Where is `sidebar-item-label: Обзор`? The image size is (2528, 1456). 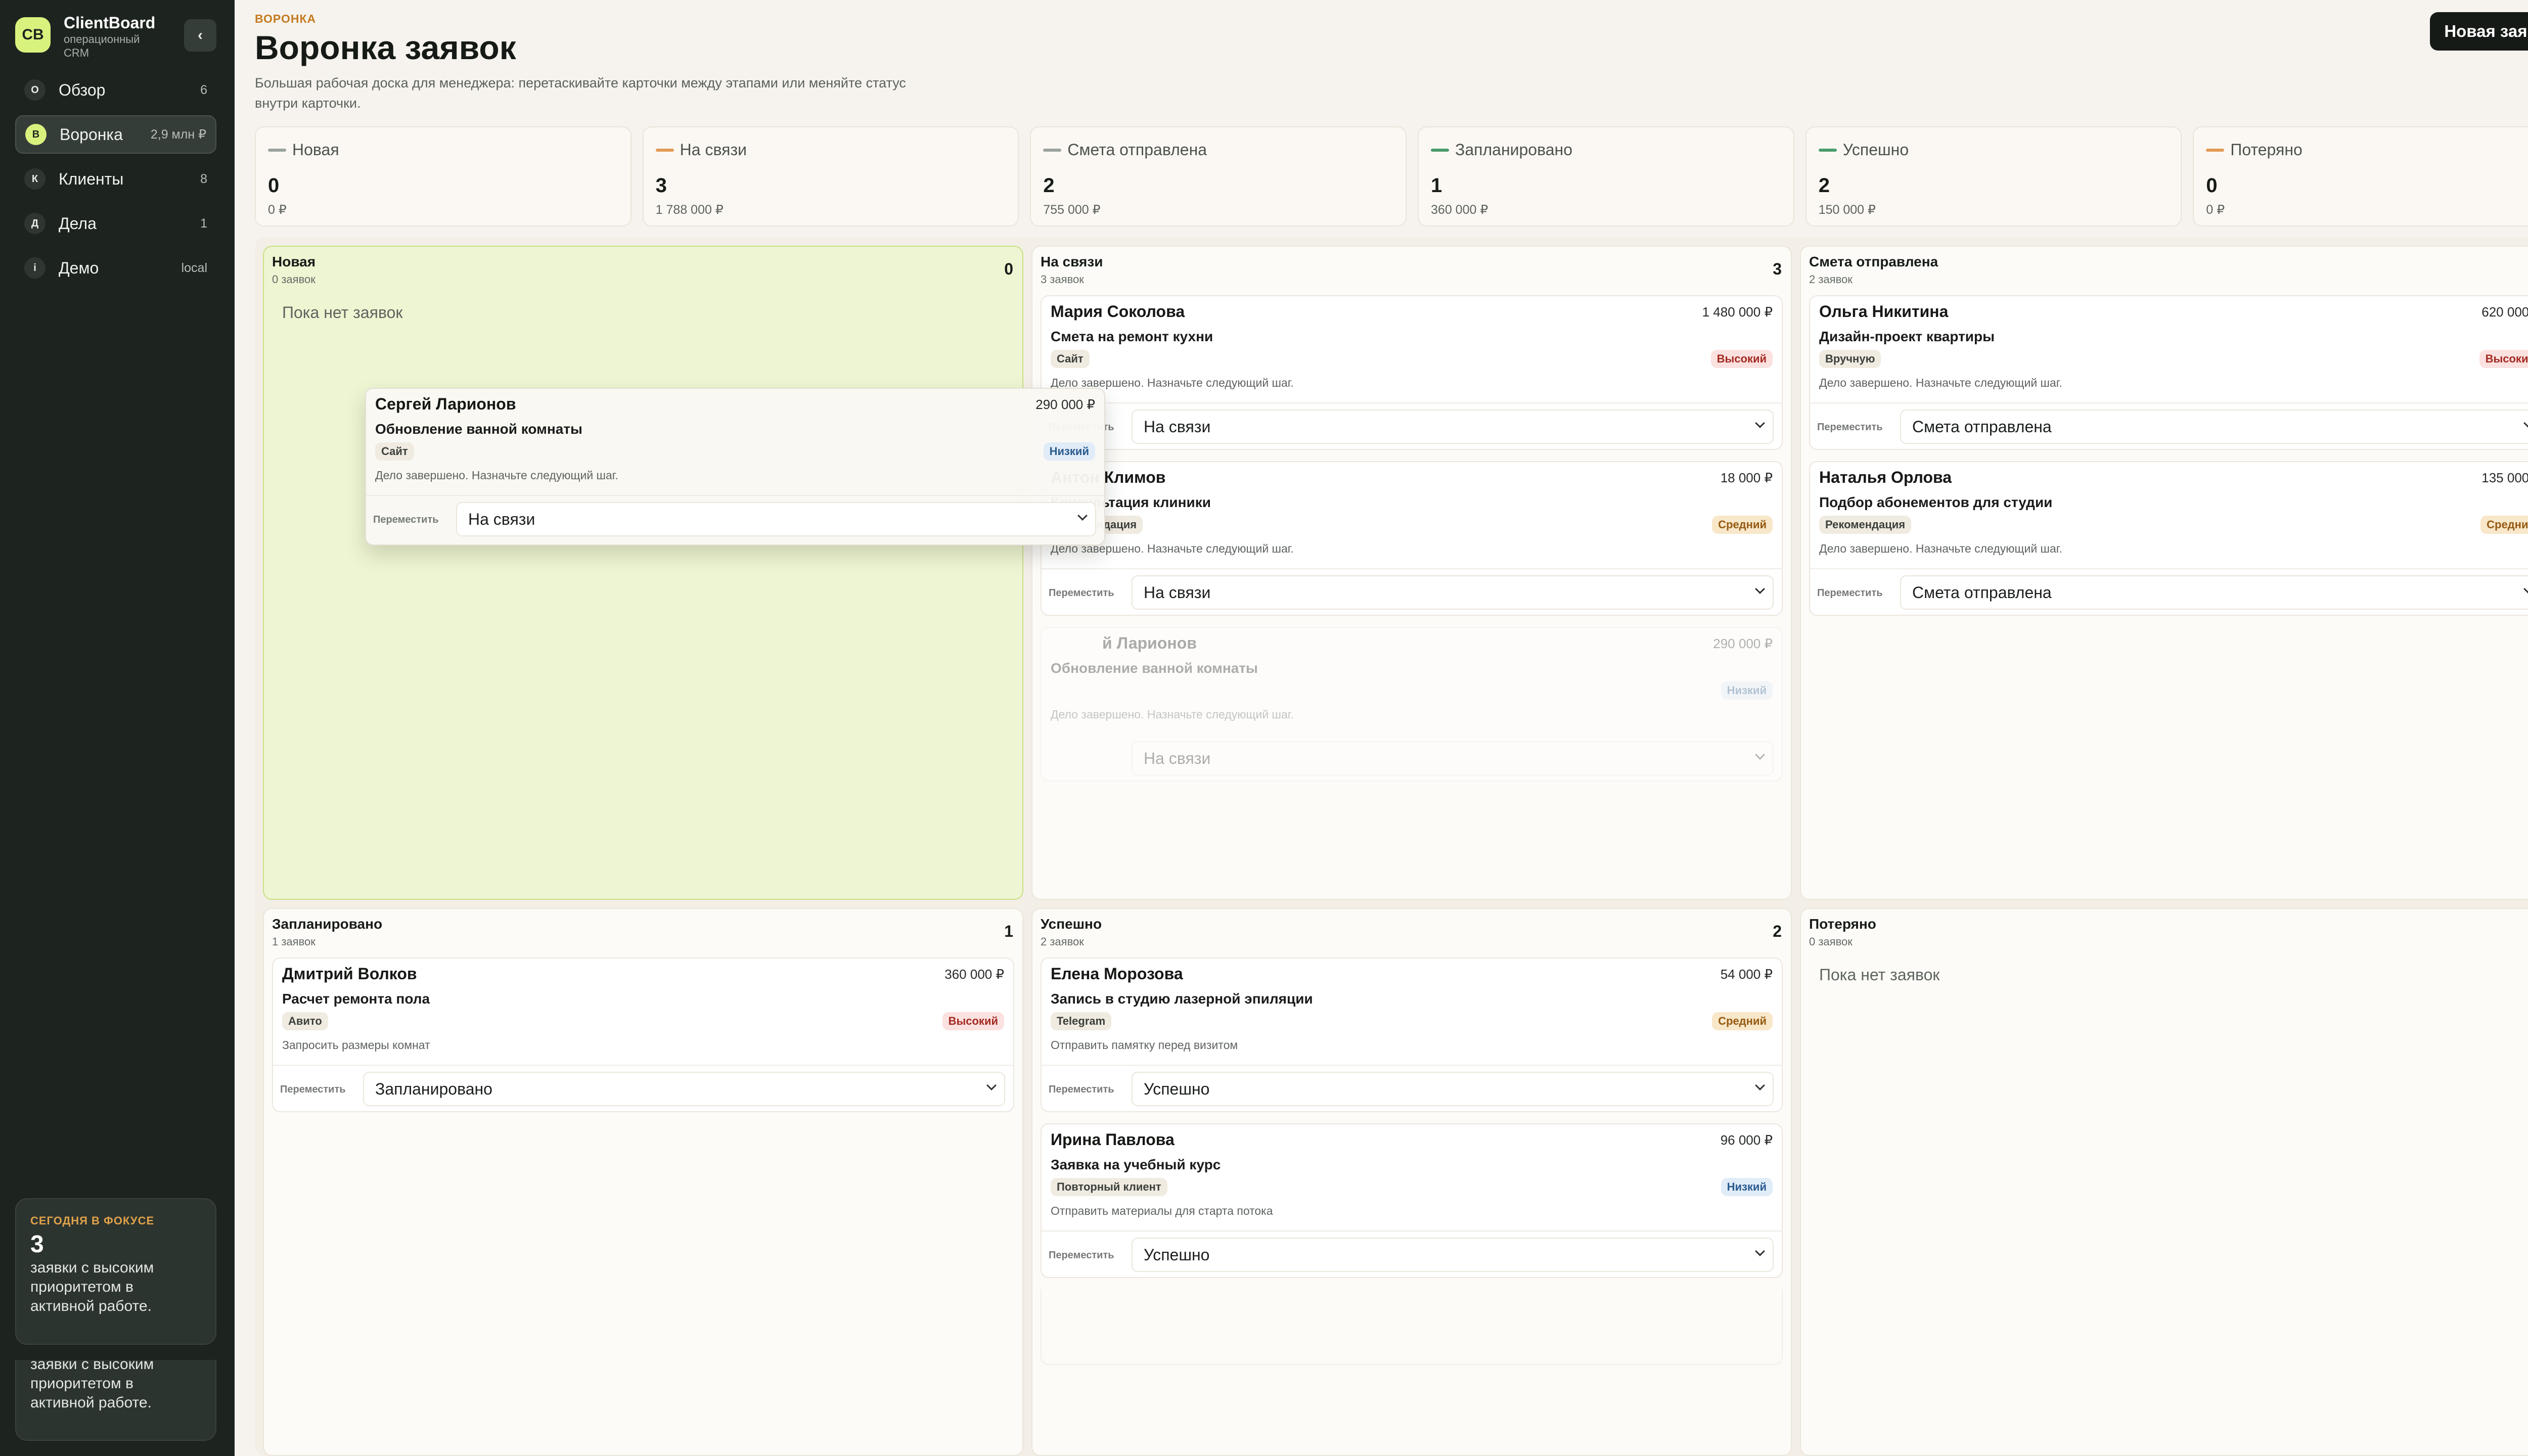 sidebar-item-label: Обзор is located at coordinates (83, 89).